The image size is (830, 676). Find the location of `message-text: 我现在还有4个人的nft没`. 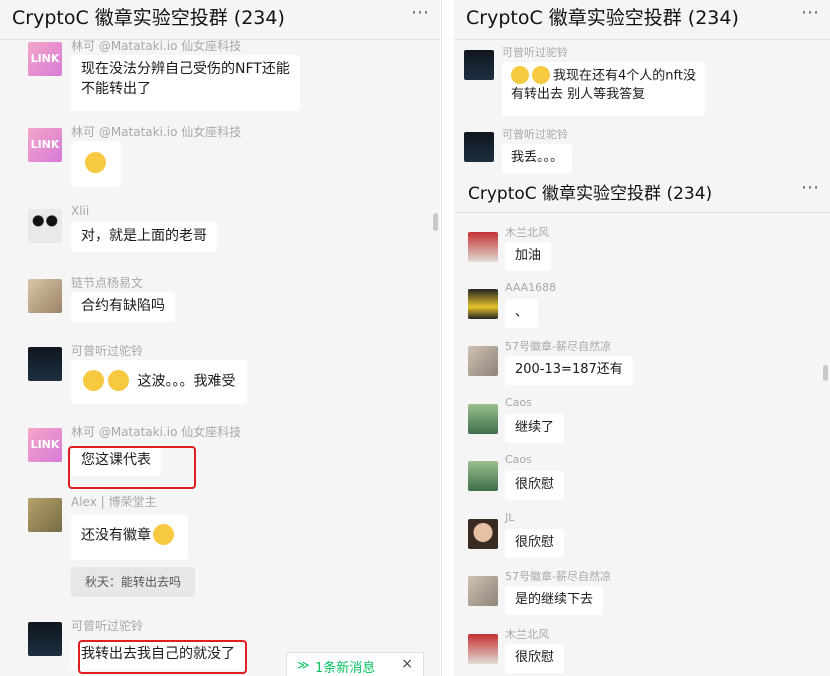

message-text: 我现在还有4个人的nft没 is located at coordinates (624, 76).